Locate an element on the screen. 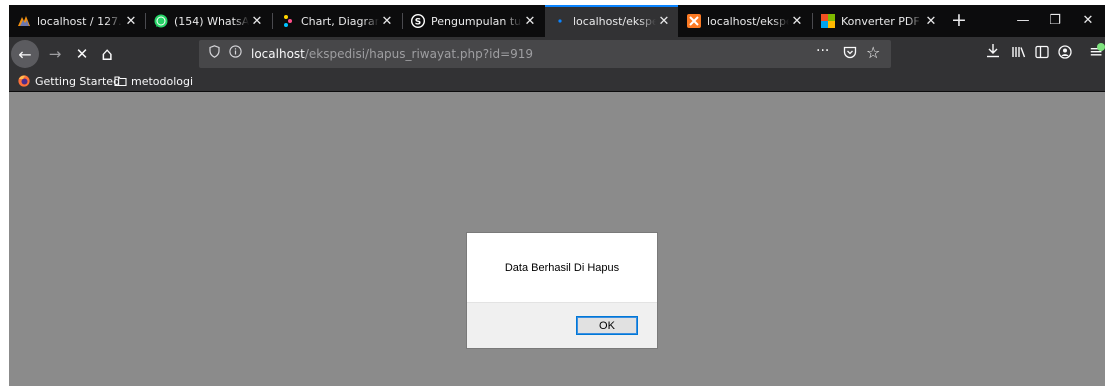 The width and height of the screenshot is (1105, 386). tab-ekspedisi-active: localhost/ekspedisi ✕ is located at coordinates (611, 21).